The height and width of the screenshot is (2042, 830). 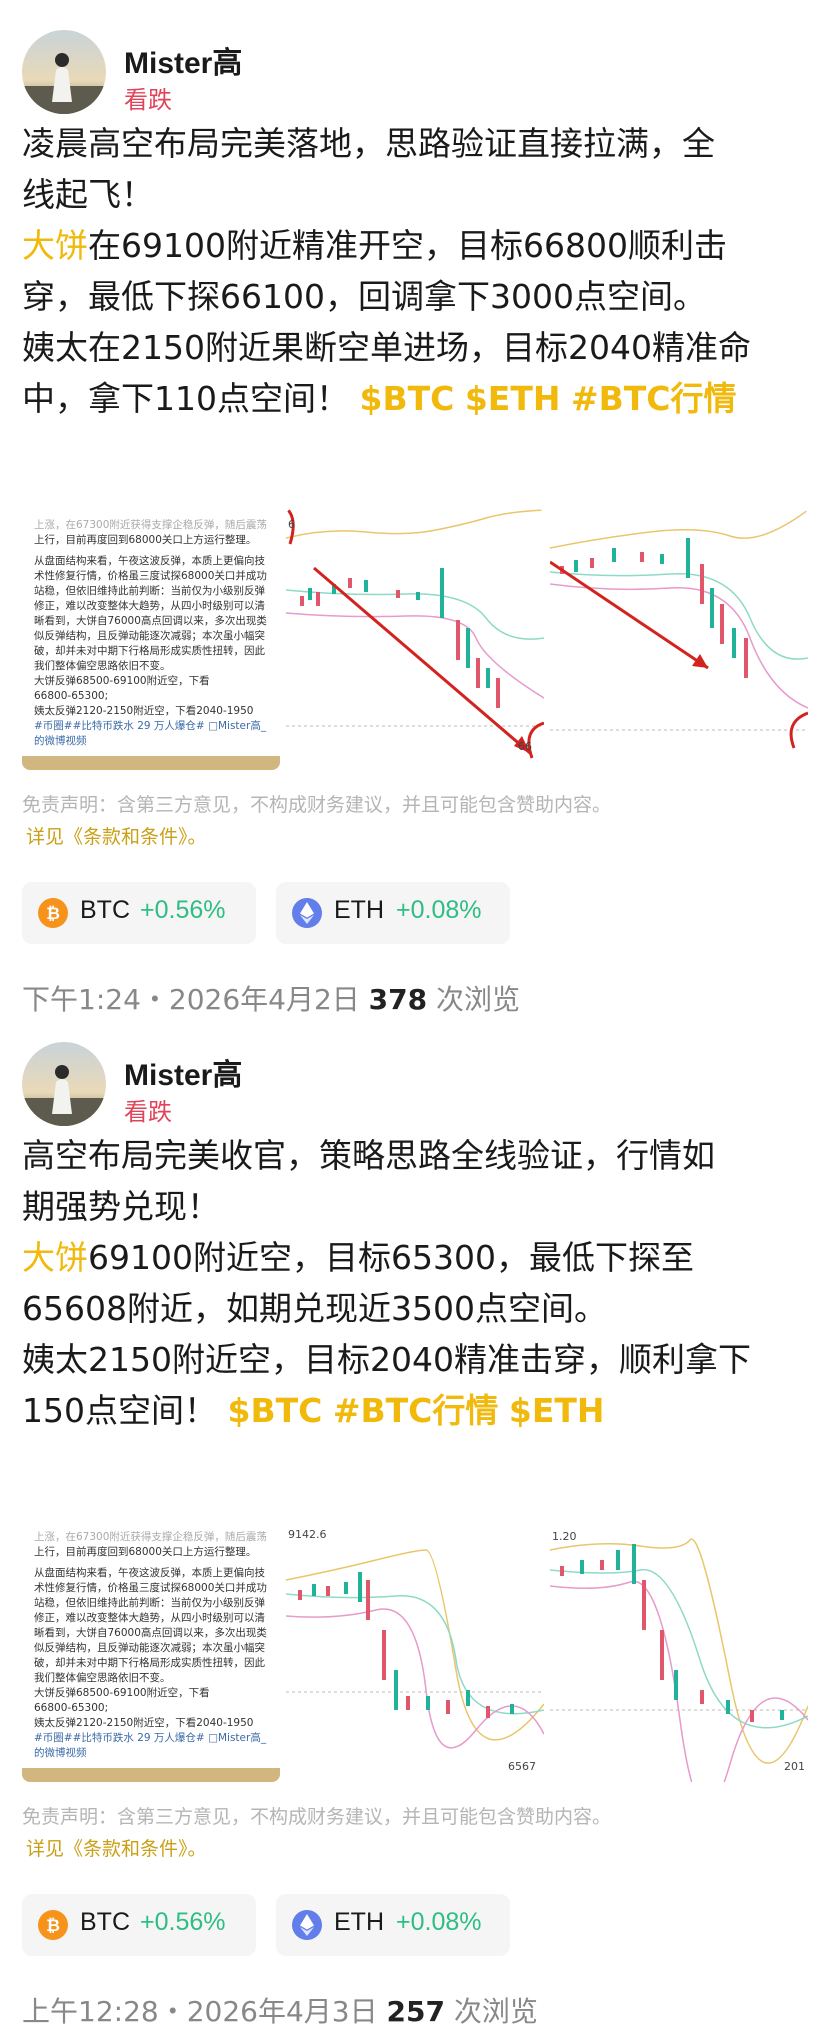 I want to click on text-line: 线起飞！, so click(x=88, y=194).